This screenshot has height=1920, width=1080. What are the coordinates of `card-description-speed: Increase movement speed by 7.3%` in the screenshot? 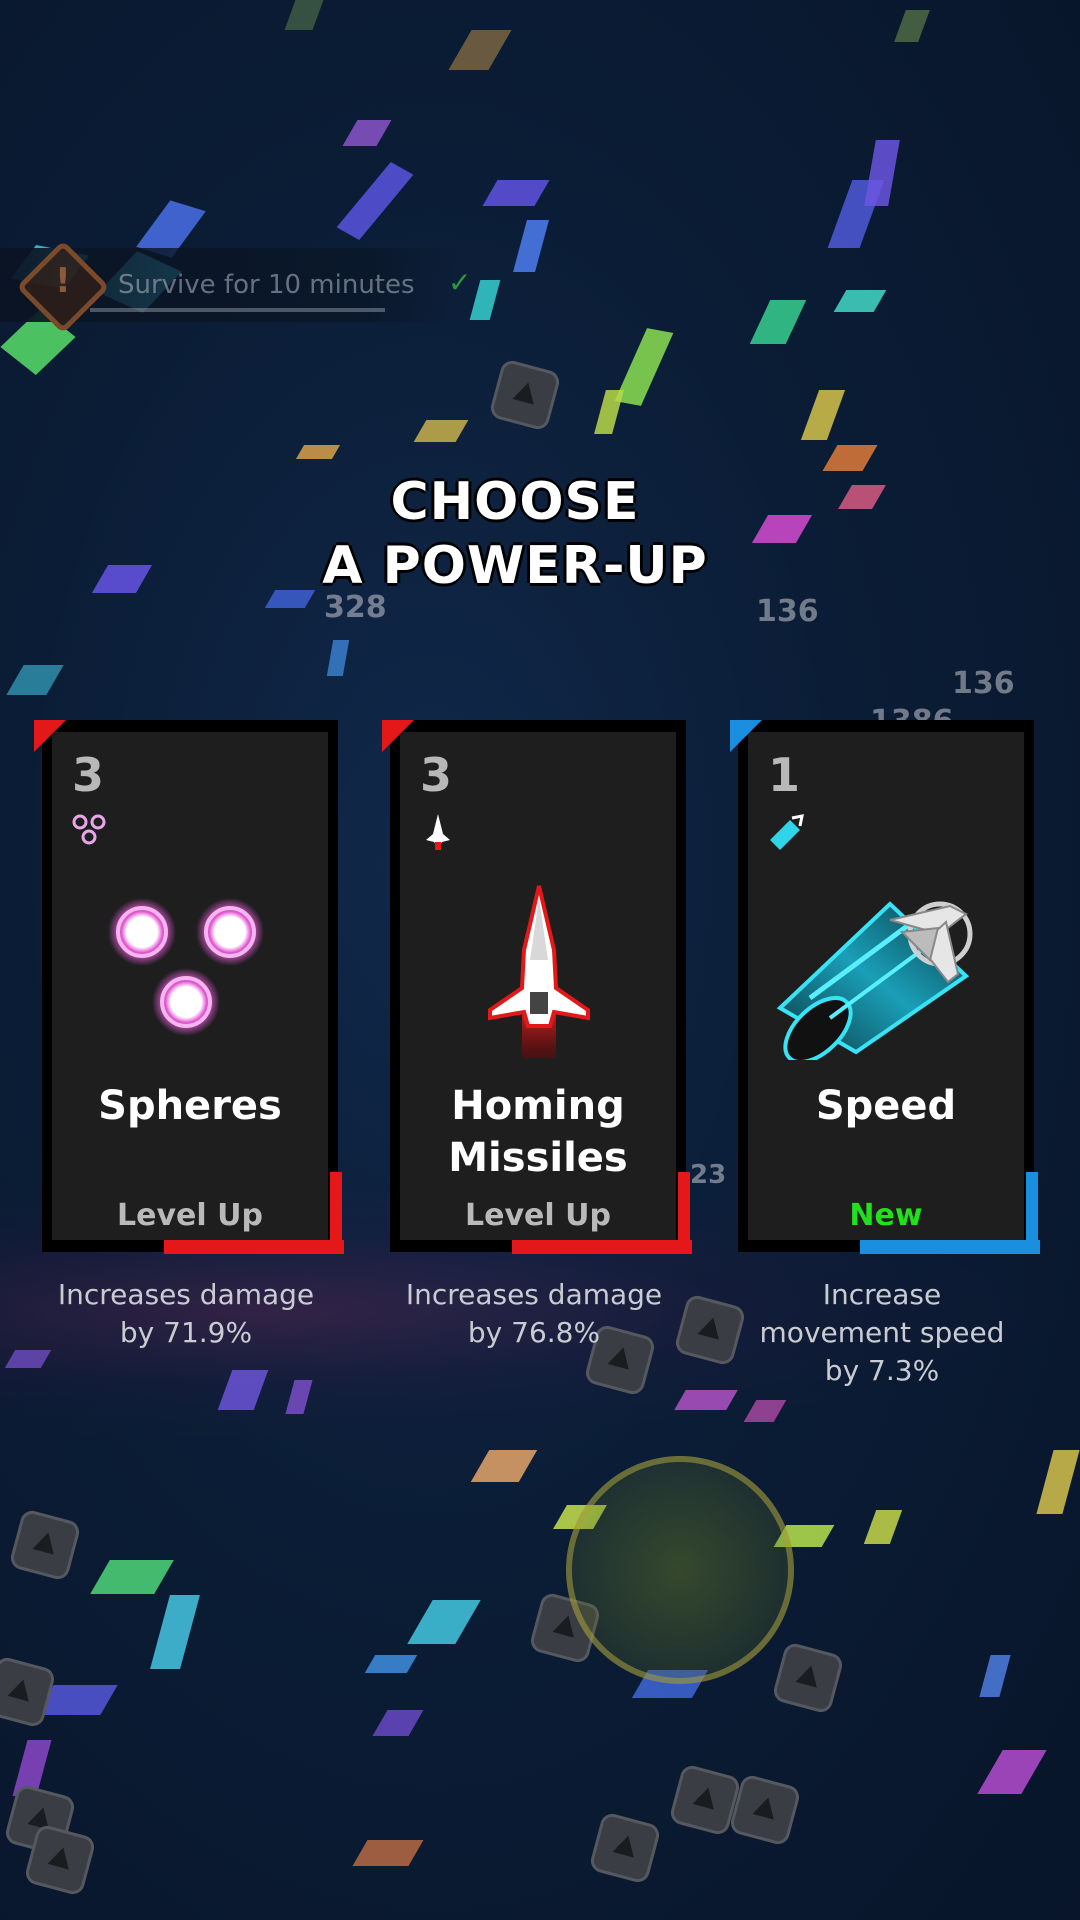 It's located at (882, 1333).